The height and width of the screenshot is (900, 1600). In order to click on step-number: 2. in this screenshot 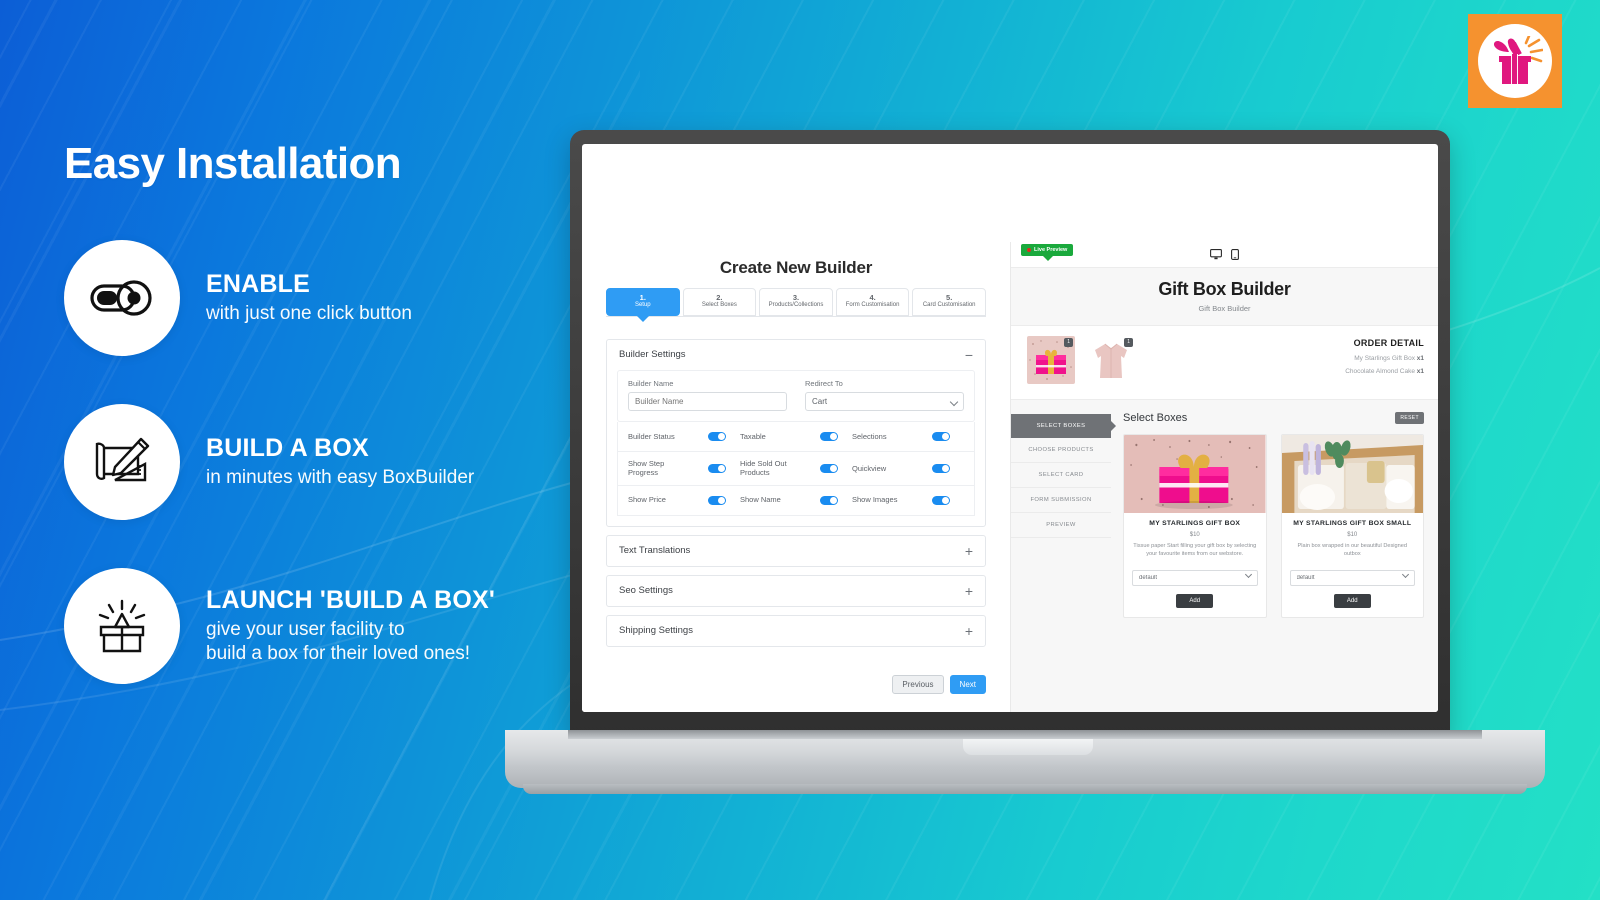, I will do `click(719, 297)`.